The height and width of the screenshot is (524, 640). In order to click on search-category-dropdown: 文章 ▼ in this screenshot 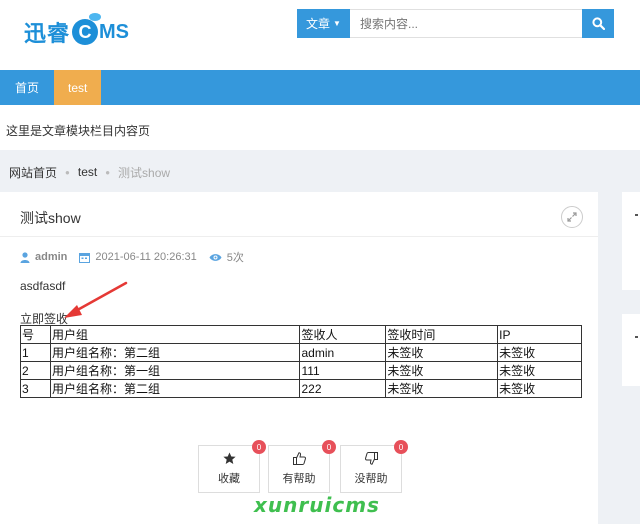, I will do `click(323, 23)`.